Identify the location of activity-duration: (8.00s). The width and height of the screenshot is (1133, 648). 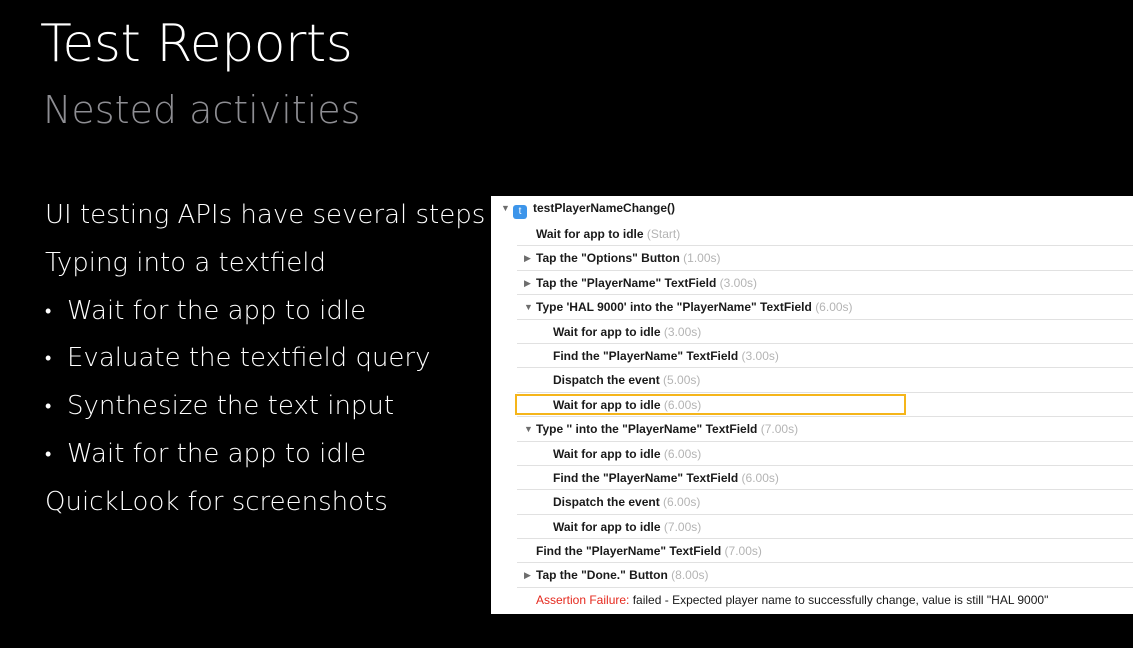
(690, 575).